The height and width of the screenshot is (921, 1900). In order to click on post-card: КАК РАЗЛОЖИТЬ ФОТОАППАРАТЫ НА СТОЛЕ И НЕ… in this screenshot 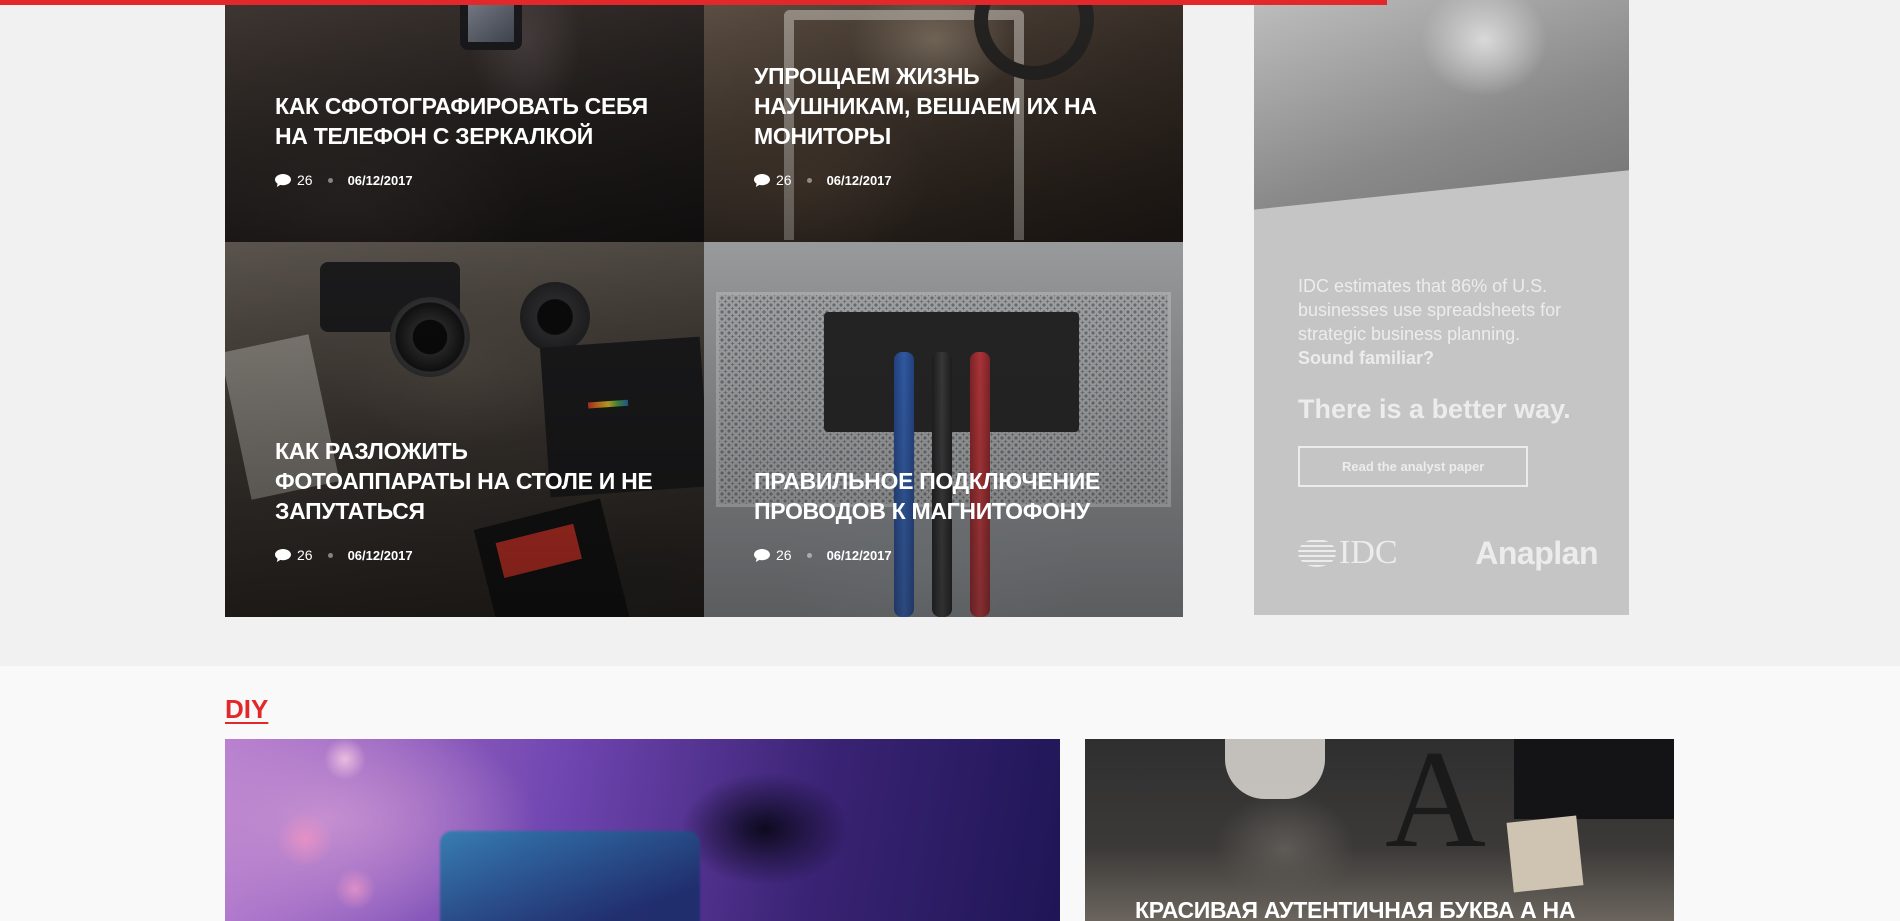, I will do `click(464, 429)`.